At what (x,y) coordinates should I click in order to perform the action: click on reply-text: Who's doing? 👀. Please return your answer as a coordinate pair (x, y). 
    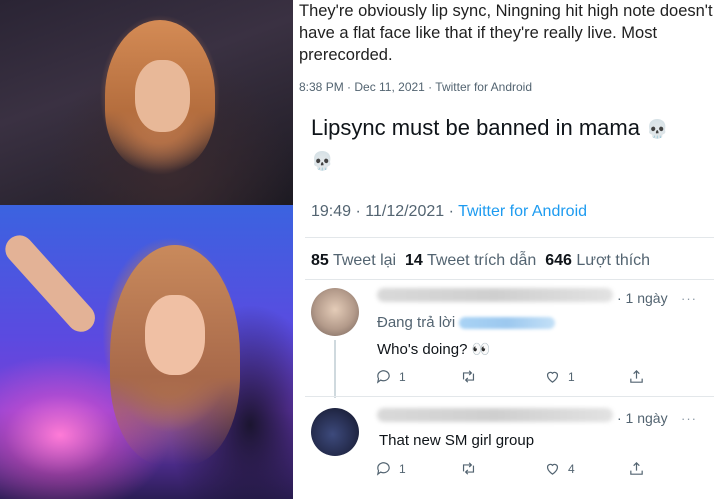
    Looking at the image, I should click on (433, 349).